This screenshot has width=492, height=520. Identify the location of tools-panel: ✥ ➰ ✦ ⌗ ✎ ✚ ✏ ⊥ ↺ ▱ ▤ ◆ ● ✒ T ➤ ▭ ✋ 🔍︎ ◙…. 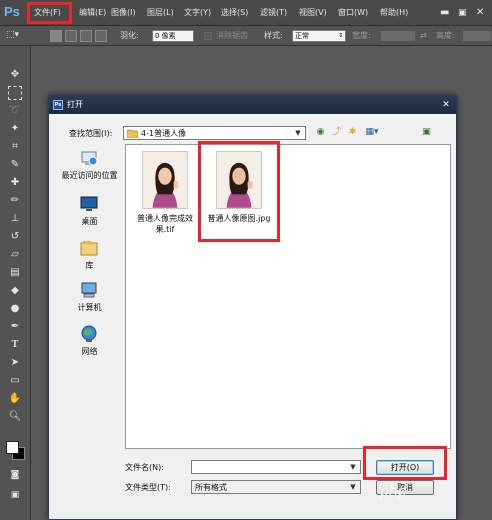
(15, 283).